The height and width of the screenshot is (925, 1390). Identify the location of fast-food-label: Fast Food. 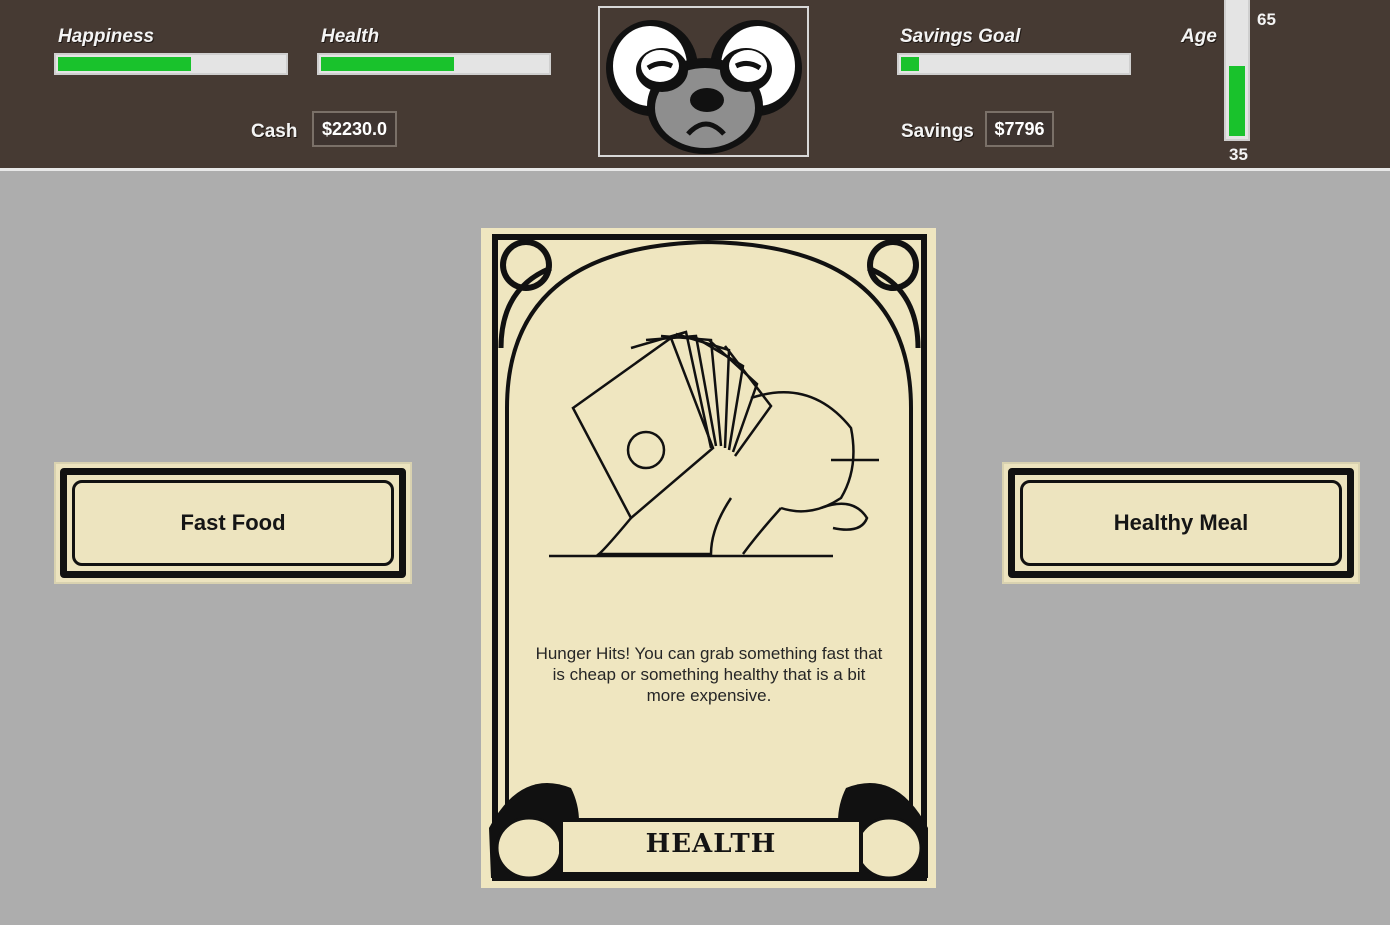
(233, 522).